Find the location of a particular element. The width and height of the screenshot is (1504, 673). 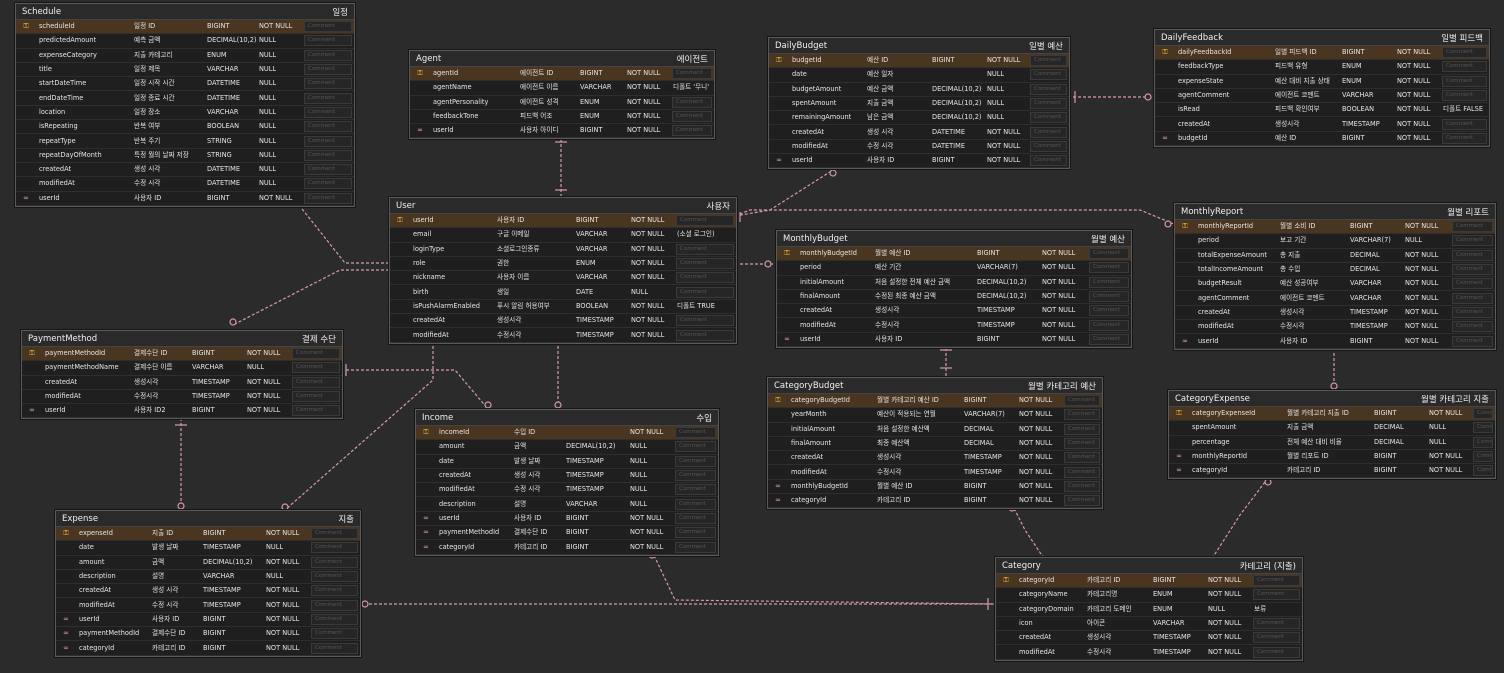

field-row: createdAt 생성 시각 DATETIME NULL Comment is located at coordinates (185, 170).